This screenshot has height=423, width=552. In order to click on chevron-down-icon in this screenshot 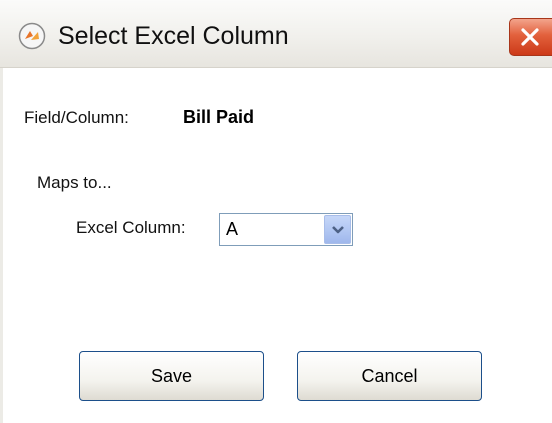, I will do `click(338, 230)`.